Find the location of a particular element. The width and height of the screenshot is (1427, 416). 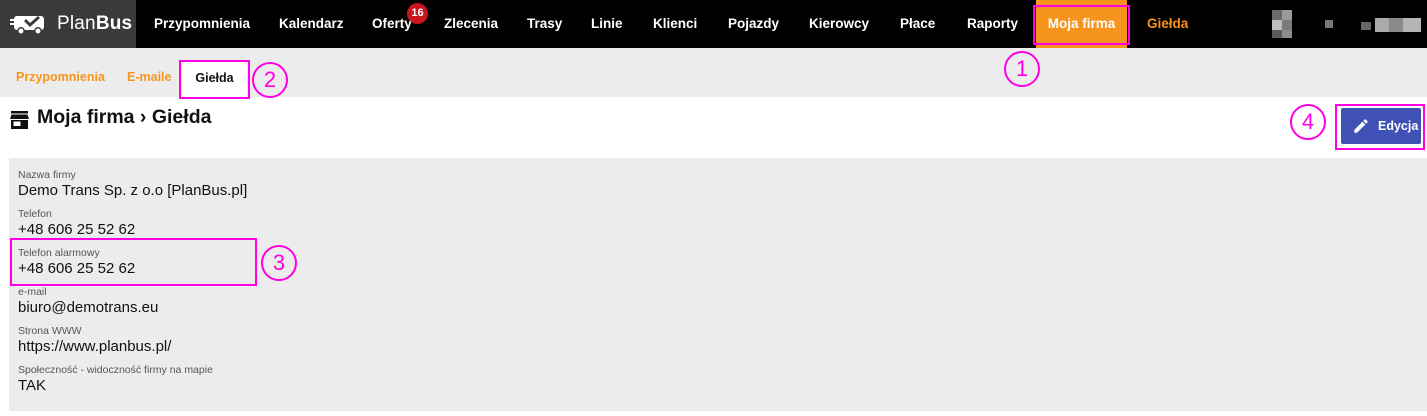

field-value-company-name: Demo Trans Sp. z o.o [PlanBus.pl] is located at coordinates (133, 190).